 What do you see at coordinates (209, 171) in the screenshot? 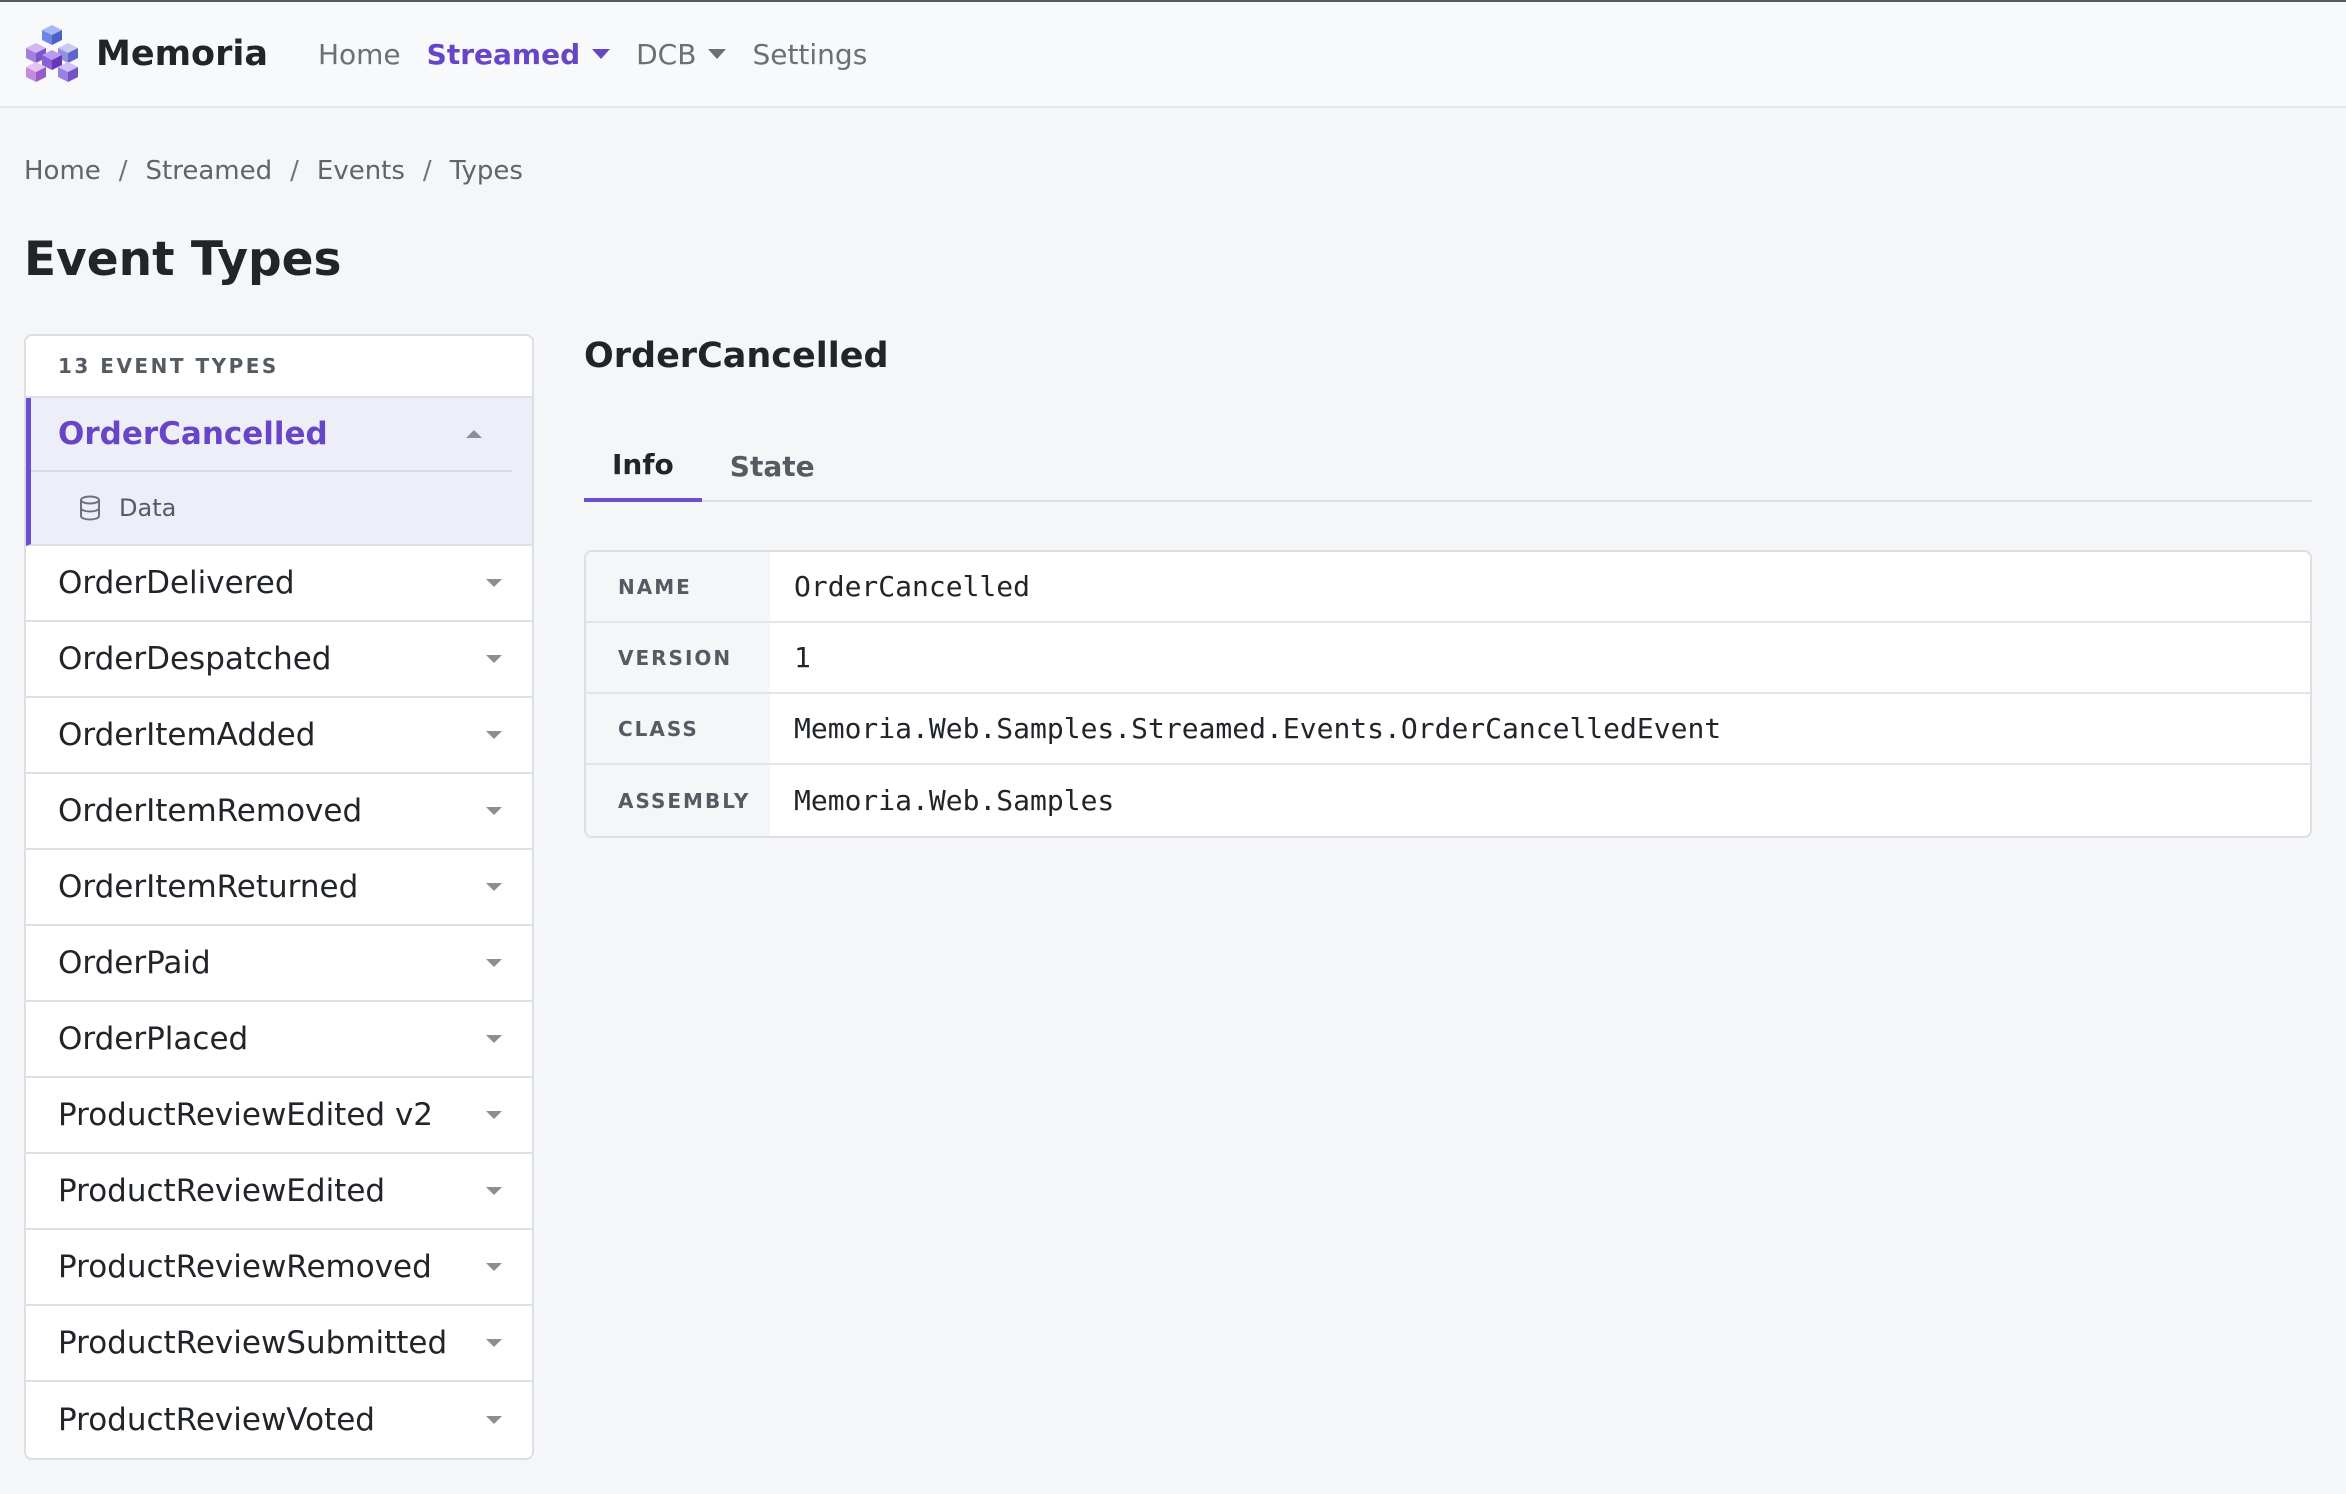
I see `breadcrumb-streamed: Streamed` at bounding box center [209, 171].